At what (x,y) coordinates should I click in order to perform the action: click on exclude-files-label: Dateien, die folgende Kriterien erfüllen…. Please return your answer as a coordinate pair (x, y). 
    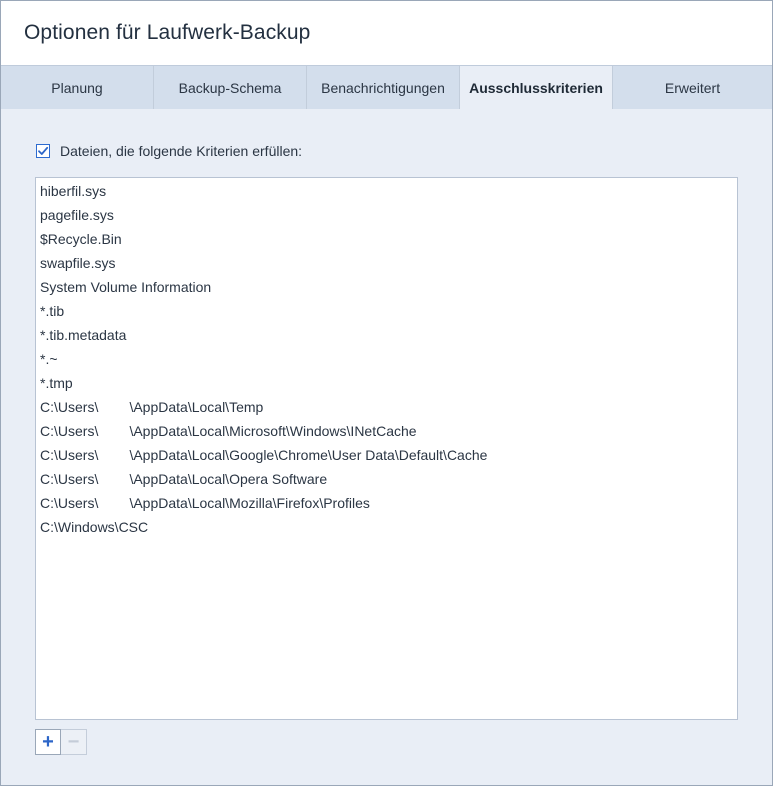
    Looking at the image, I should click on (181, 151).